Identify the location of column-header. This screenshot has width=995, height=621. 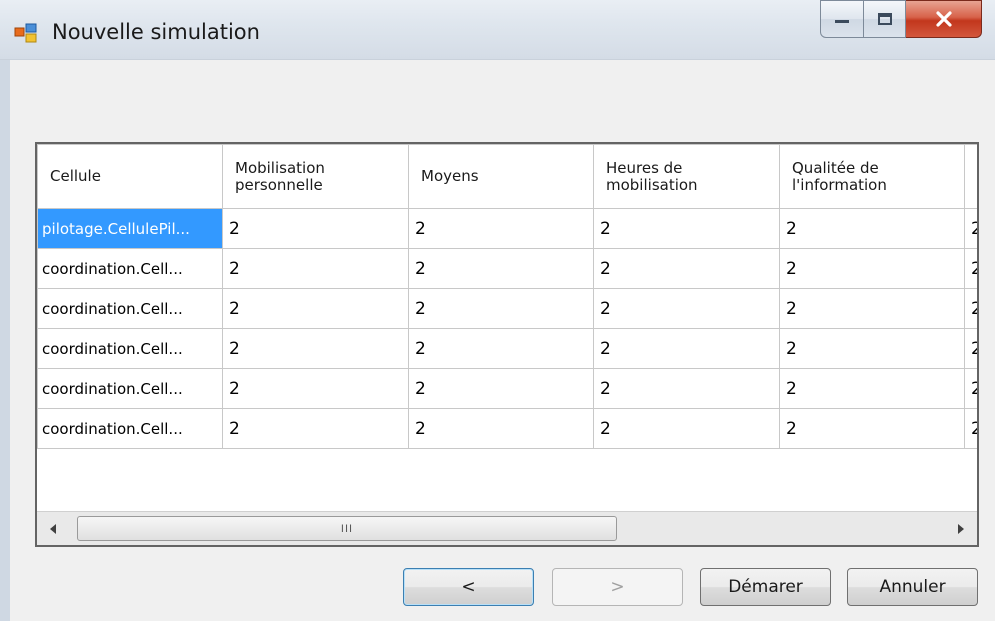
(970, 176).